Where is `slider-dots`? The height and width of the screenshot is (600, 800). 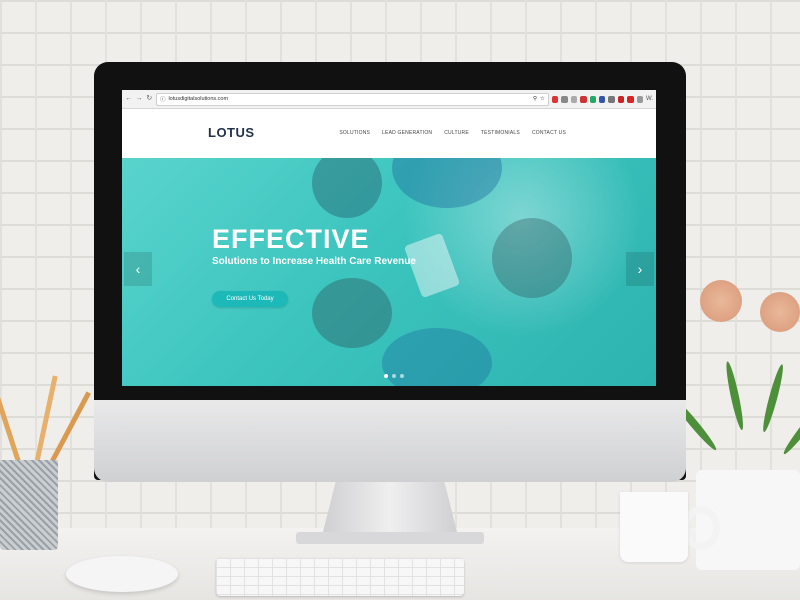 slider-dots is located at coordinates (394, 376).